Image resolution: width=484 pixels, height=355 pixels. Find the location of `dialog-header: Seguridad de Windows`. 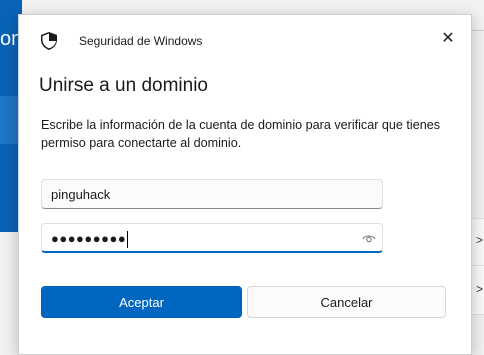

dialog-header: Seguridad de Windows is located at coordinates (121, 41).